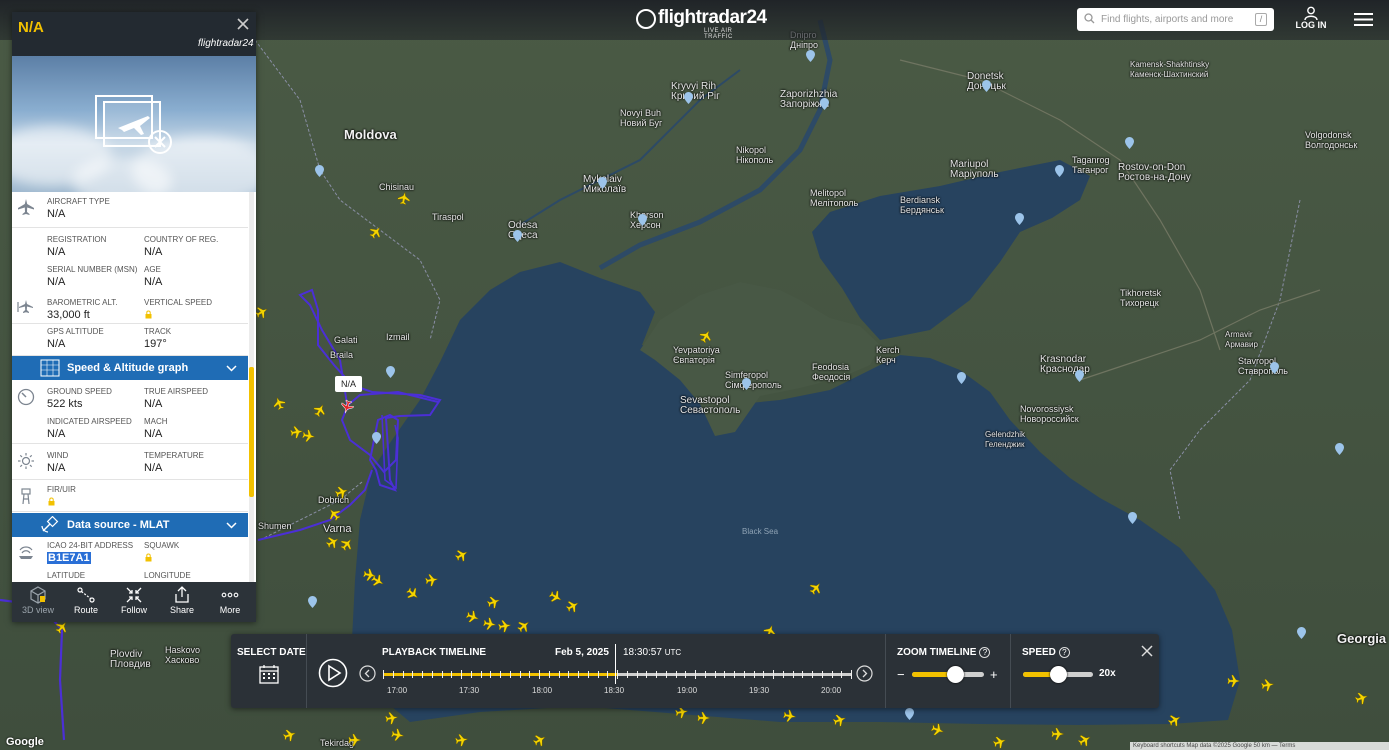 This screenshot has height=750, width=1389. Describe the element at coordinates (118, 525) in the screenshot. I see `band-label: Data source - MLAT` at that location.